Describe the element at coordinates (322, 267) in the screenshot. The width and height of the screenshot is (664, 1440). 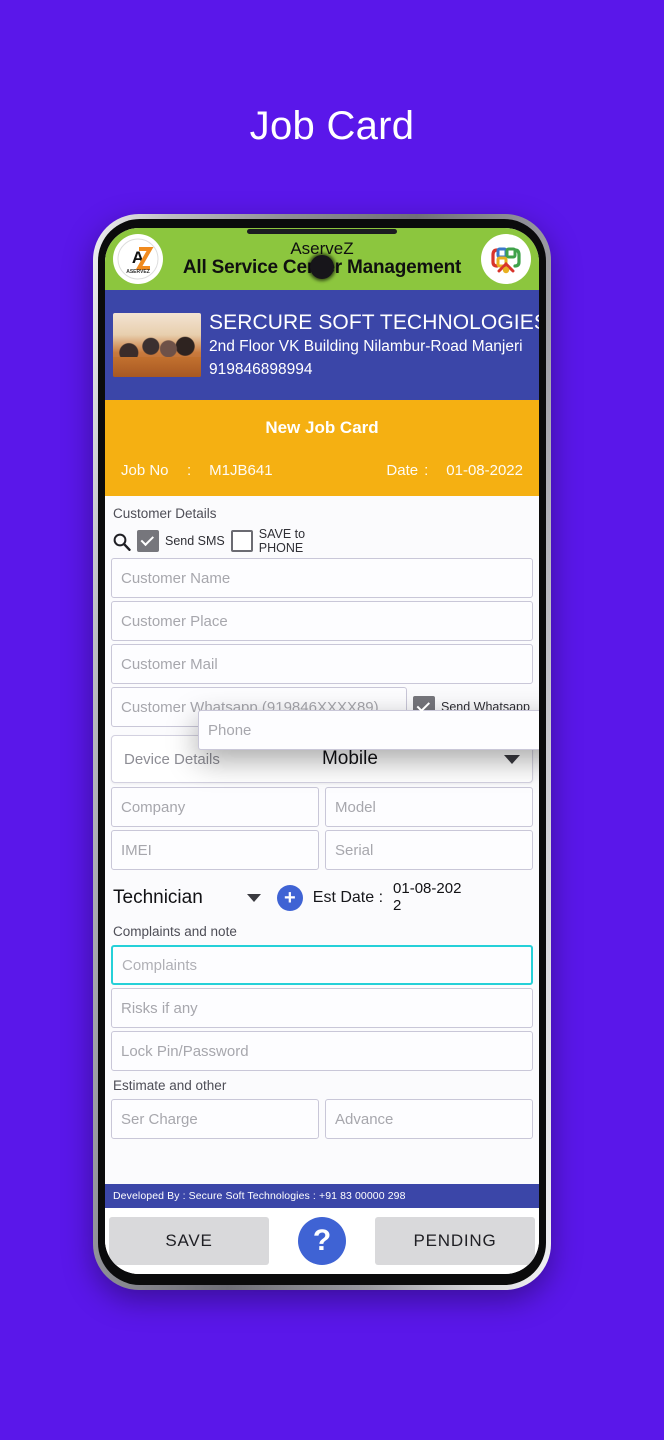
I see `front-camera-icon` at that location.